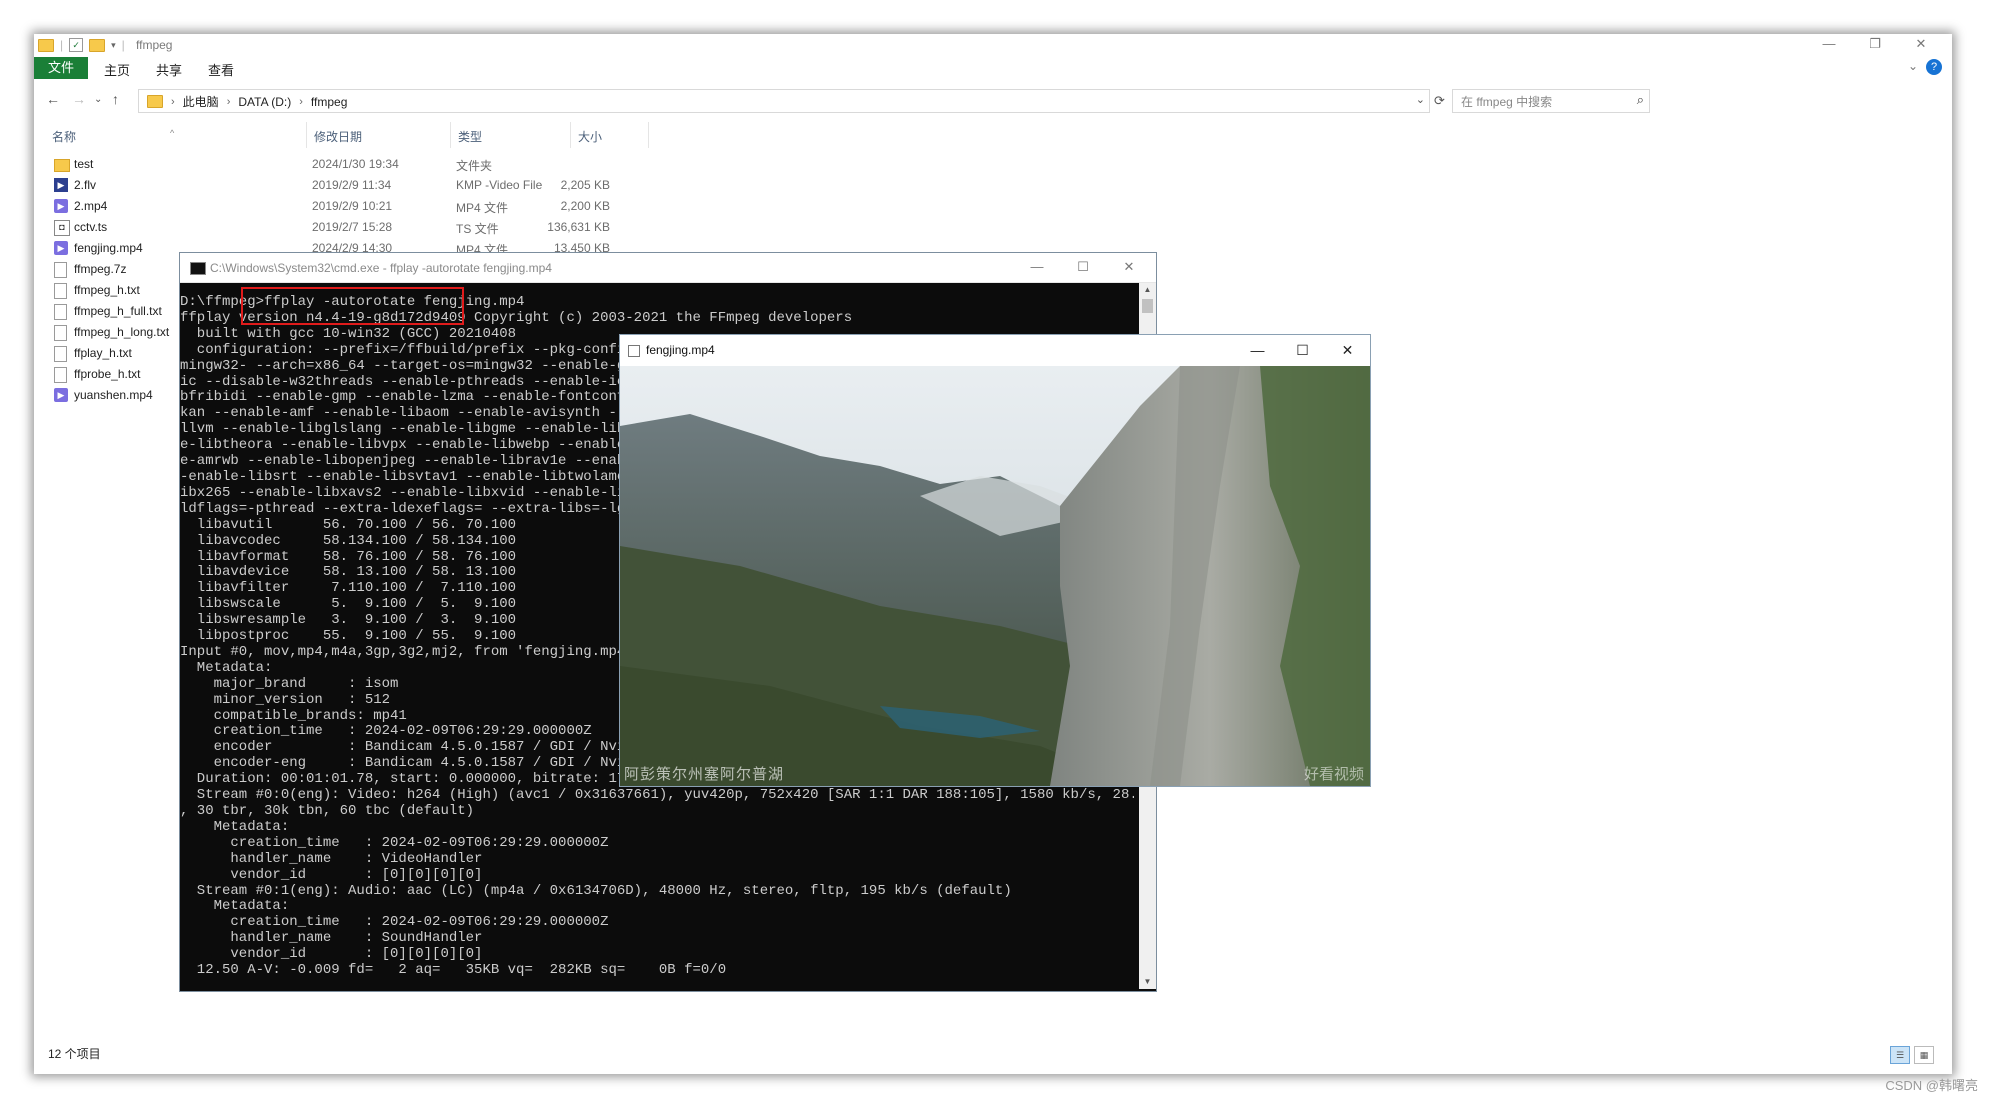  Describe the element at coordinates (1913, 66) in the screenshot. I see `expand-ribbon-icon: ⌄` at that location.